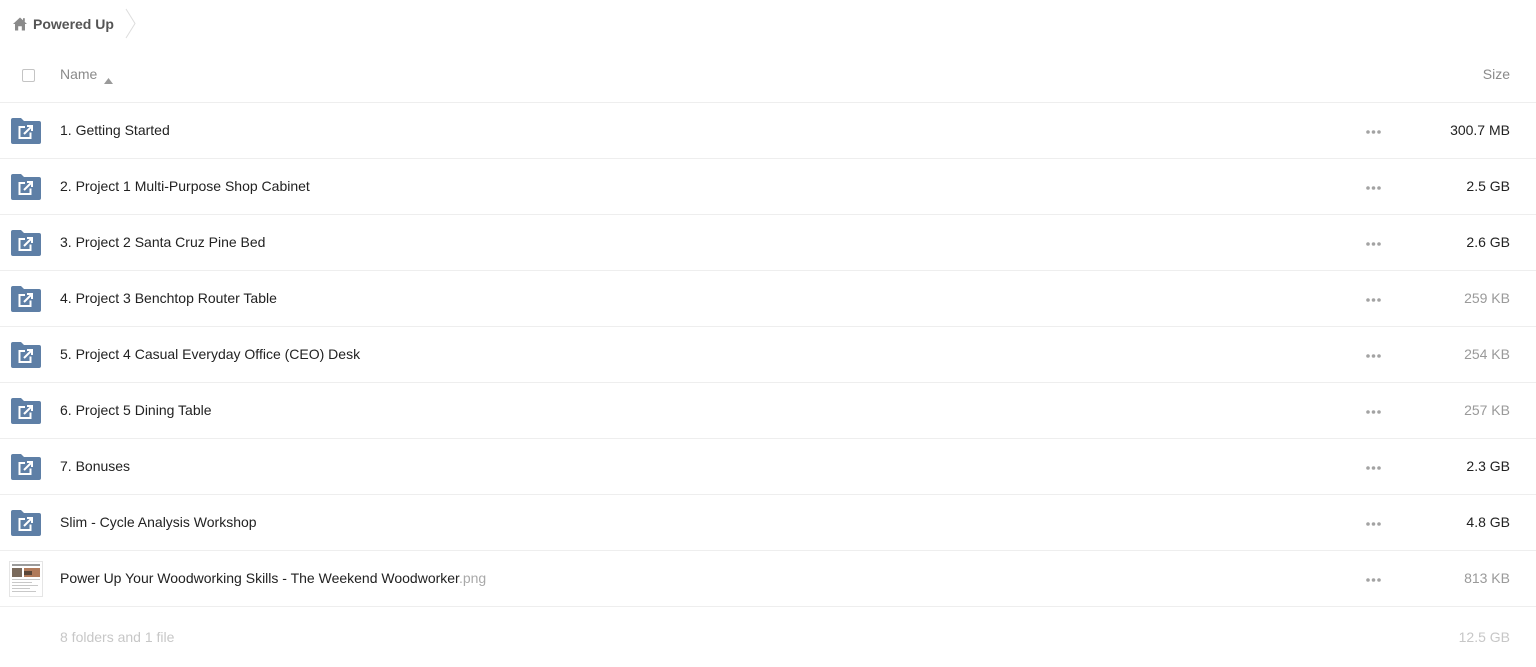 Image resolution: width=1536 pixels, height=667 pixels. Describe the element at coordinates (1487, 298) in the screenshot. I see `file-size: 259 KB` at that location.